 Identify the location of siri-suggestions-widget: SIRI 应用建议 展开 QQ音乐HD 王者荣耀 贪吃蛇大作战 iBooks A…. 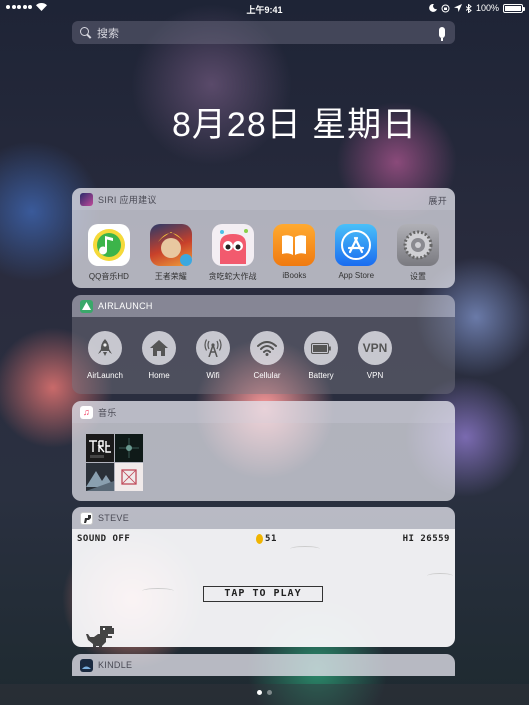
(263, 238).